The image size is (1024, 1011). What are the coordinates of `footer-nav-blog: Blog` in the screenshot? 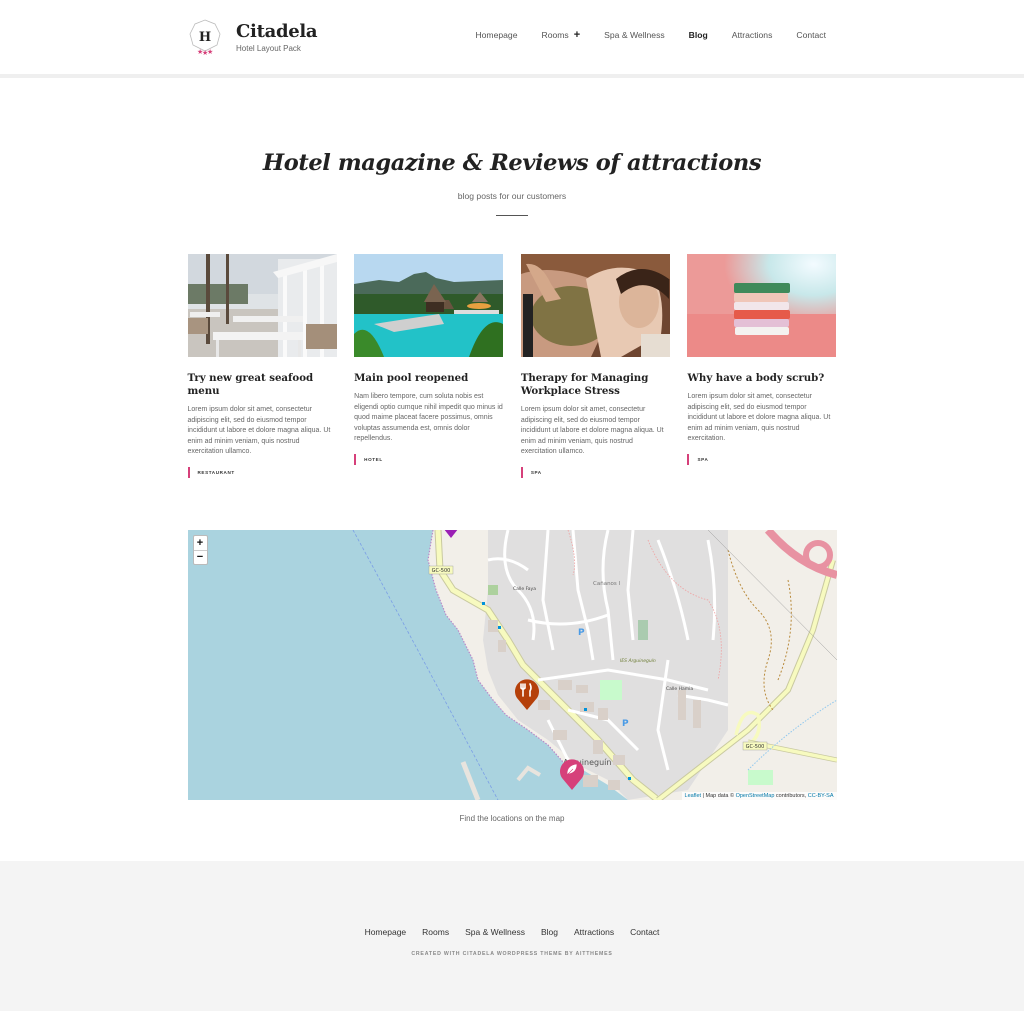 It's located at (549, 932).